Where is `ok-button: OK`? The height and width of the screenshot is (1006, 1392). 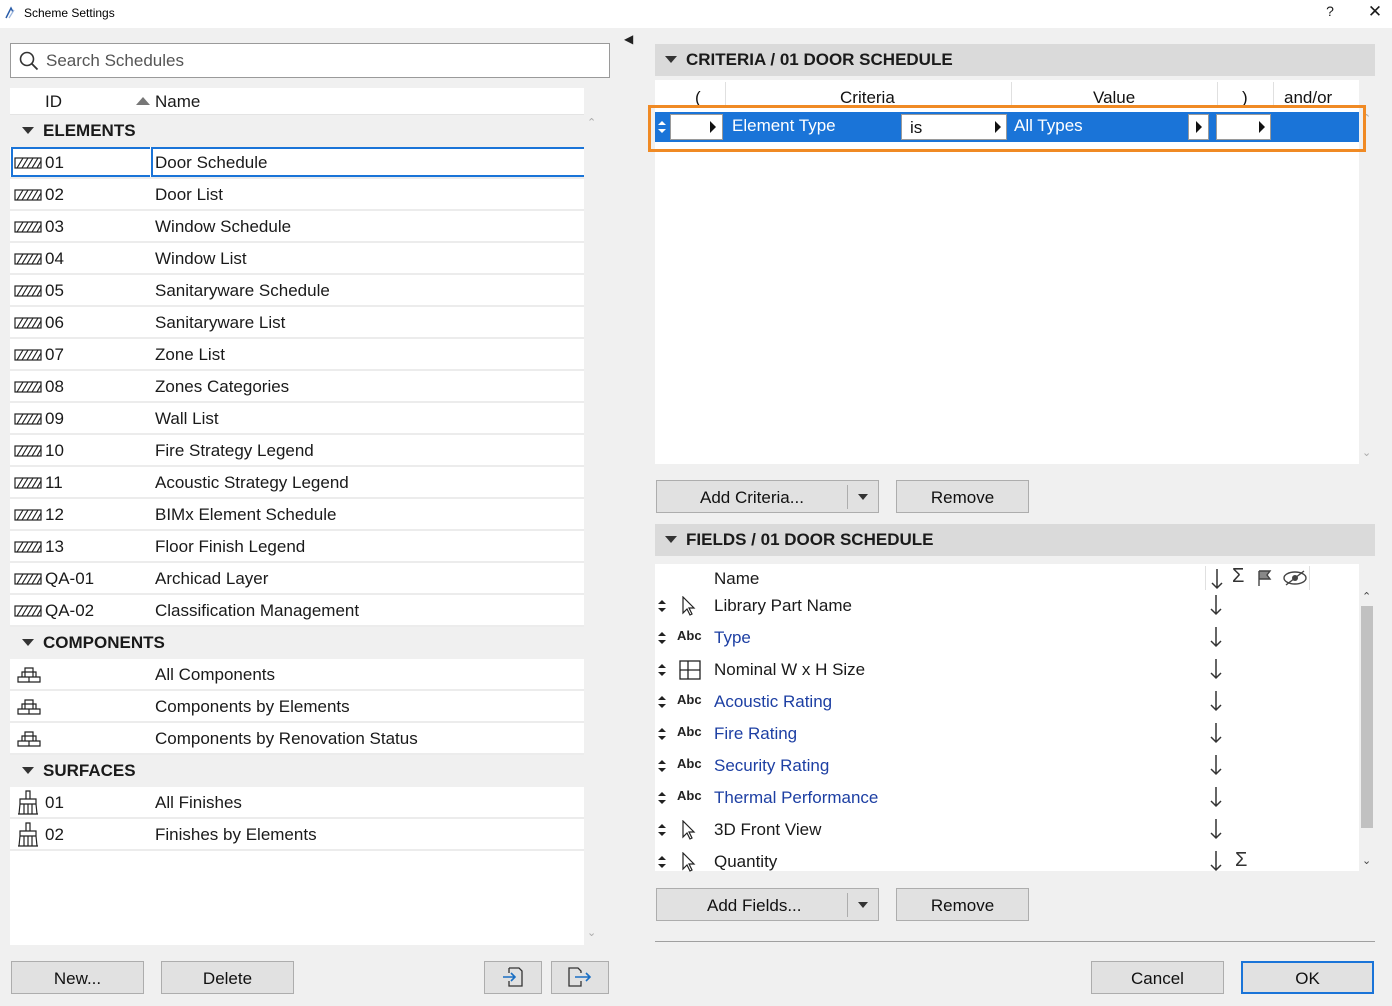
ok-button: OK is located at coordinates (1307, 977).